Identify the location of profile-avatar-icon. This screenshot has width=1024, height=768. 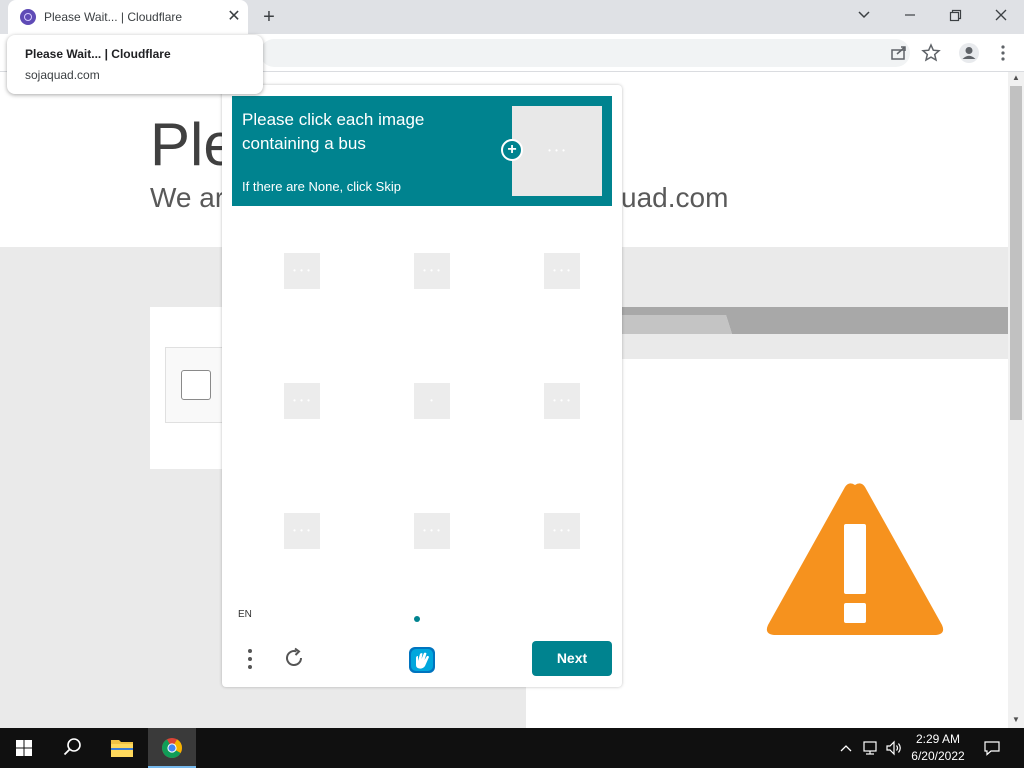
(969, 53).